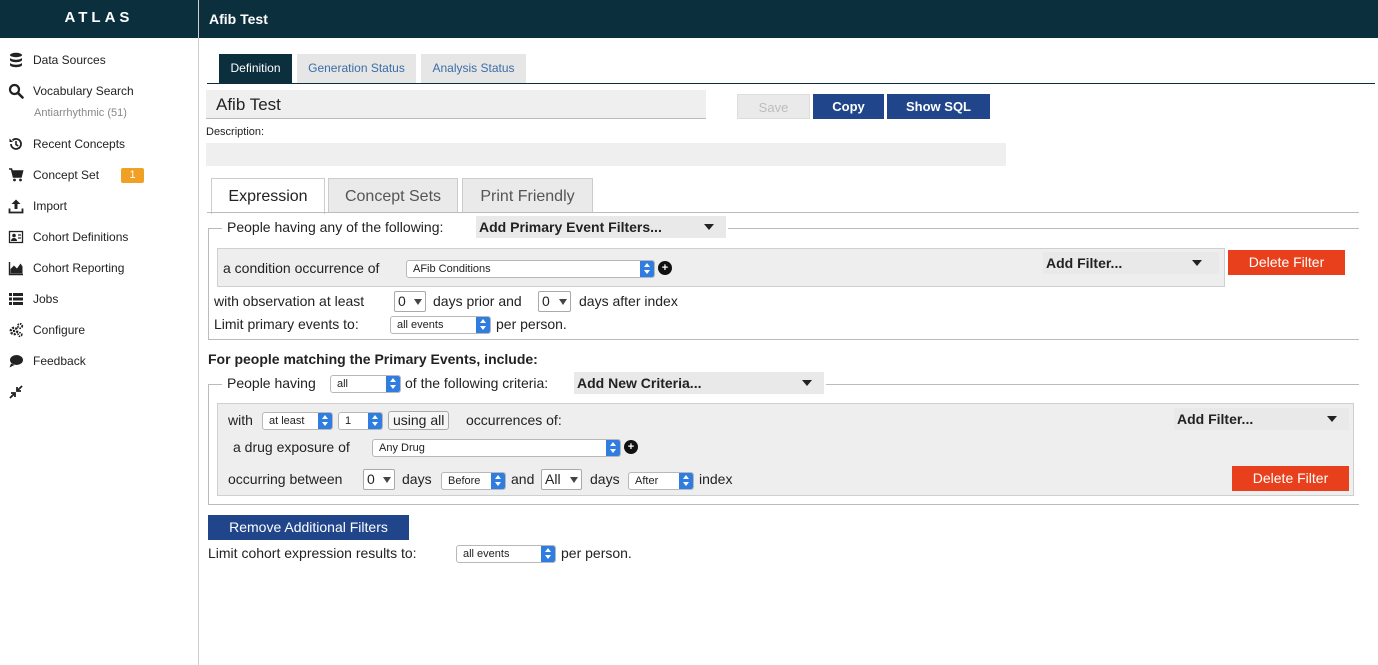  I want to click on concept-set-count-badge: 1, so click(132, 175).